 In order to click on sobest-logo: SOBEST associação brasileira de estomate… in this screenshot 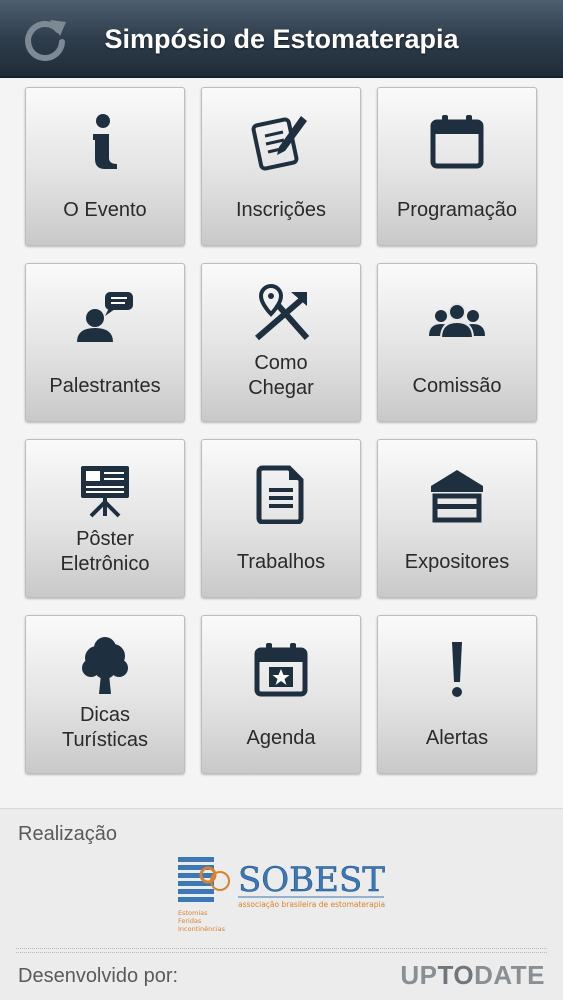, I will do `click(283, 897)`.